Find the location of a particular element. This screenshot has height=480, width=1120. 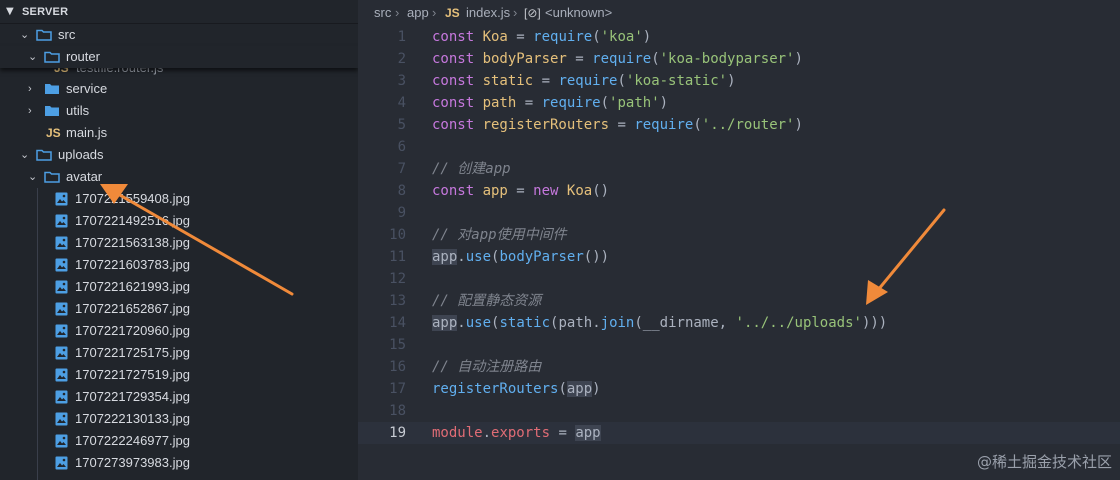

tree-item-file: 1707221492516.jpg is located at coordinates (179, 221).